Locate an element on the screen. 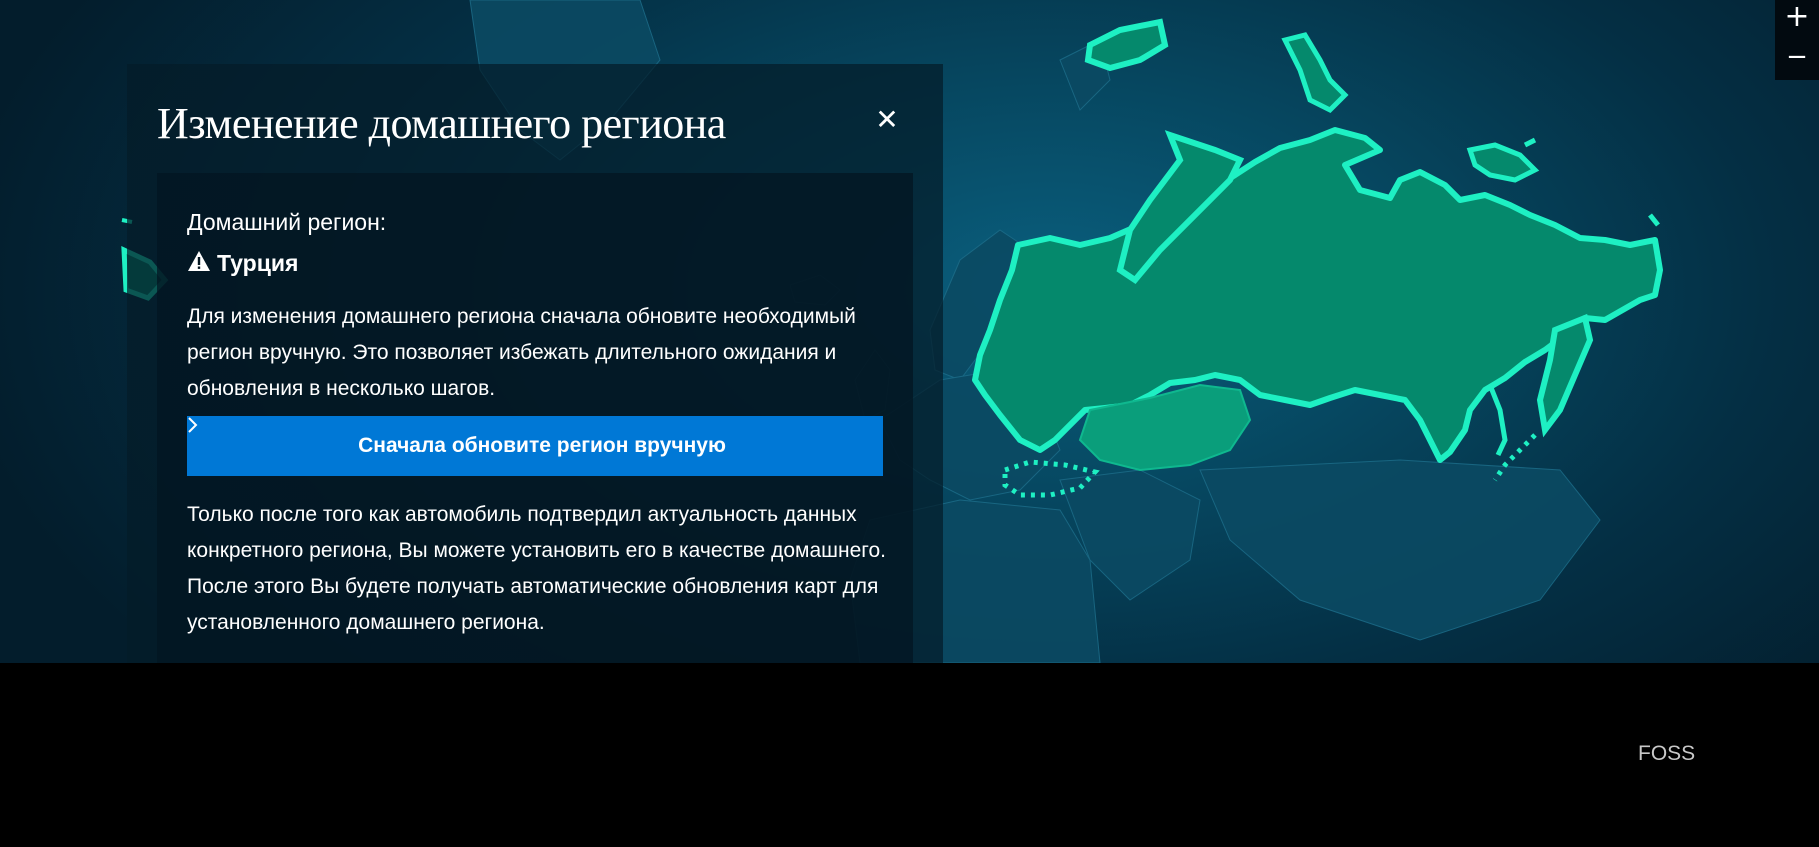 The image size is (1819, 847). home-region-name: Турция is located at coordinates (258, 263).